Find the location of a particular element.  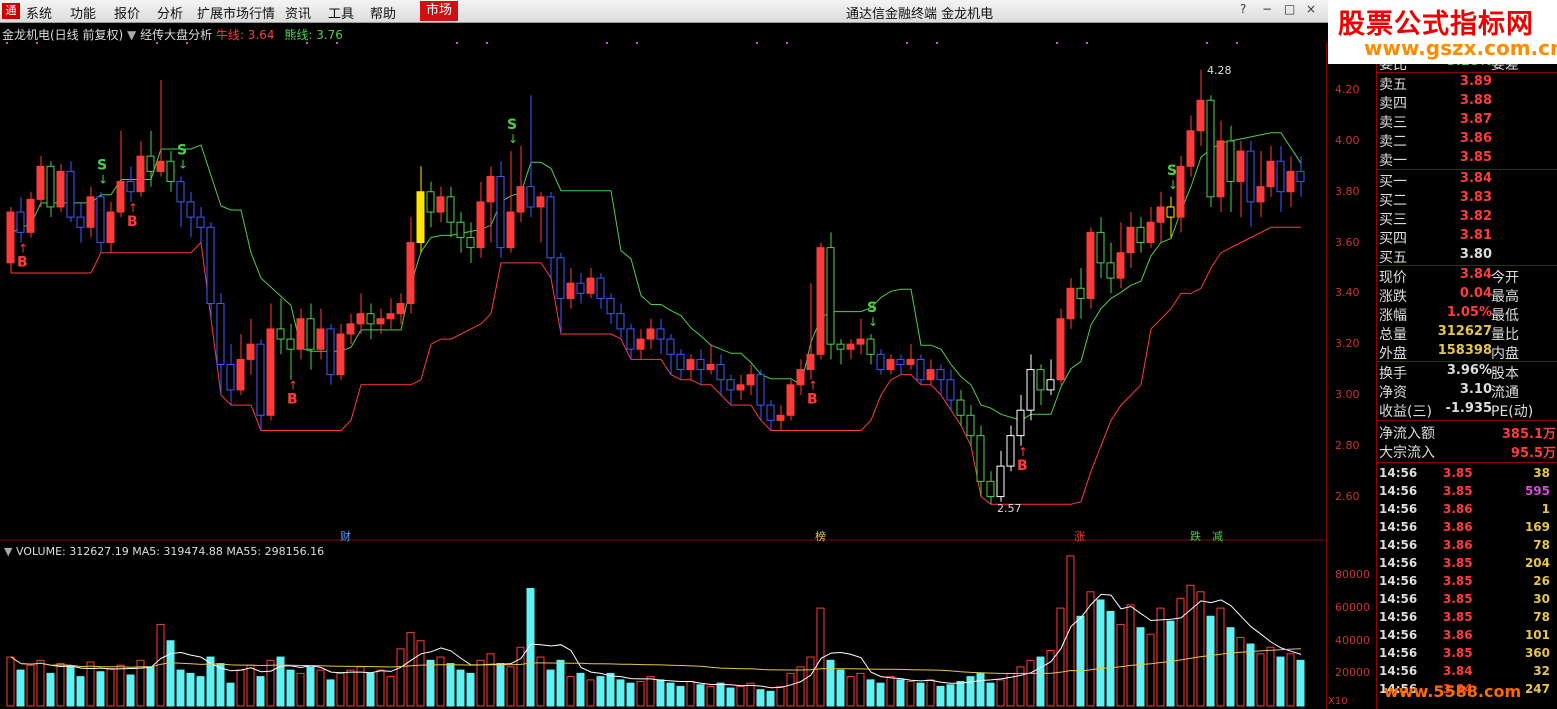

trade-volume: 78 is located at coordinates (1541, 617).